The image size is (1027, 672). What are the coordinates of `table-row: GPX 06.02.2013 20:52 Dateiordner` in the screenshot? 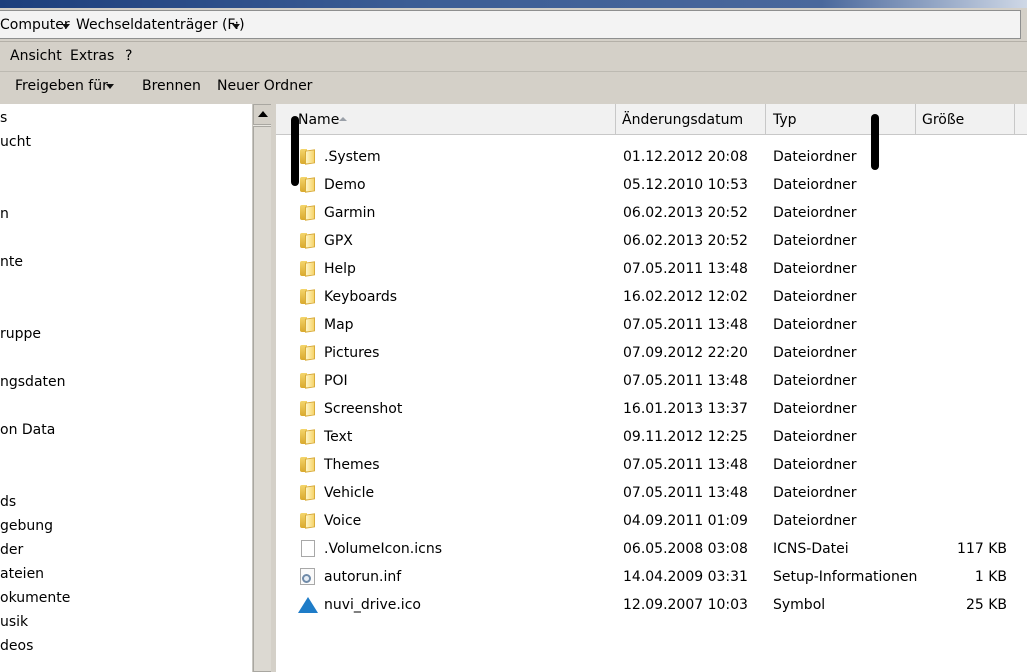 It's located at (651, 241).